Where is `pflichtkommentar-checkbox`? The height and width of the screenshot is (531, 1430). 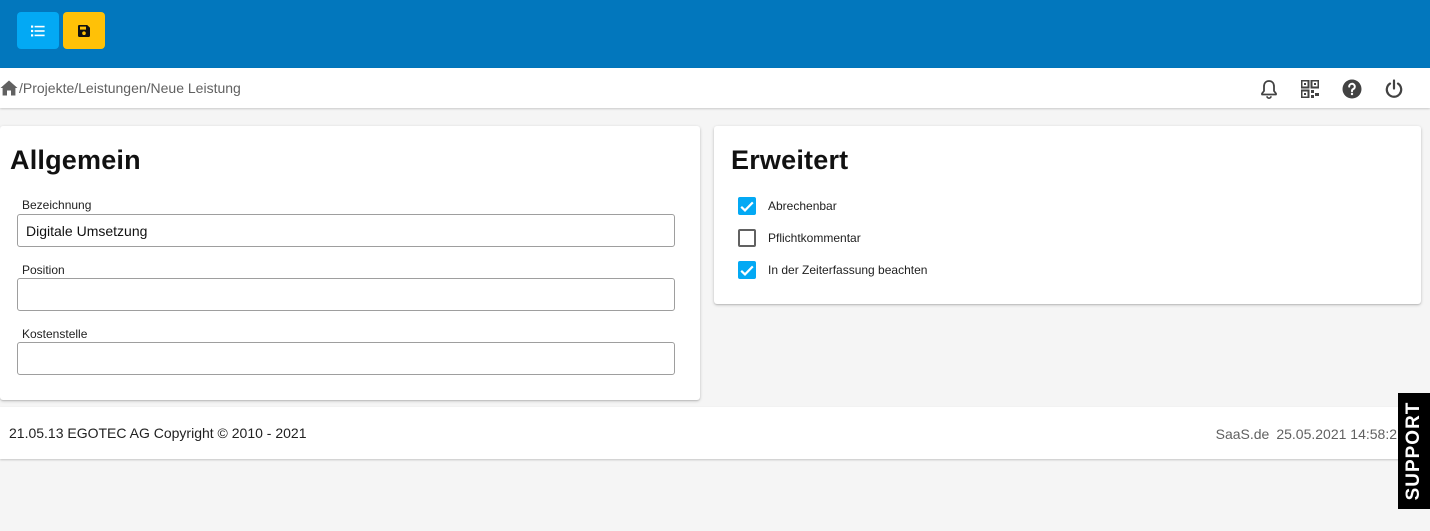
pflichtkommentar-checkbox is located at coordinates (747, 238).